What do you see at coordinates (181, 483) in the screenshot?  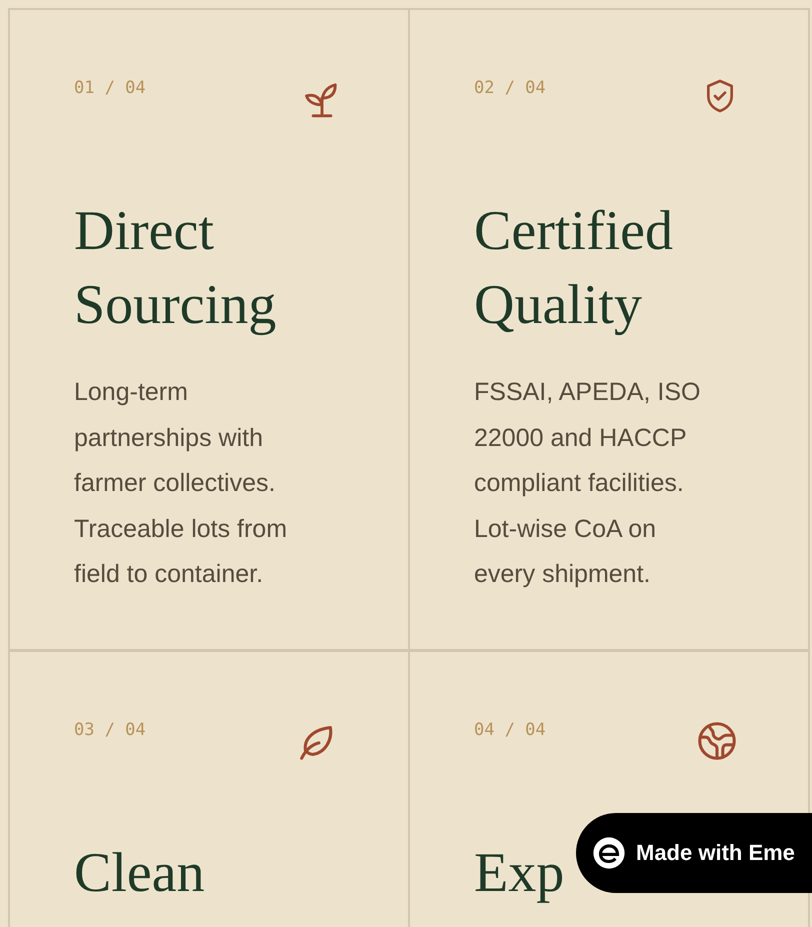 I see `card-description: Long-term partnerships with farmer collectives. Traceable lots from field to container.` at bounding box center [181, 483].